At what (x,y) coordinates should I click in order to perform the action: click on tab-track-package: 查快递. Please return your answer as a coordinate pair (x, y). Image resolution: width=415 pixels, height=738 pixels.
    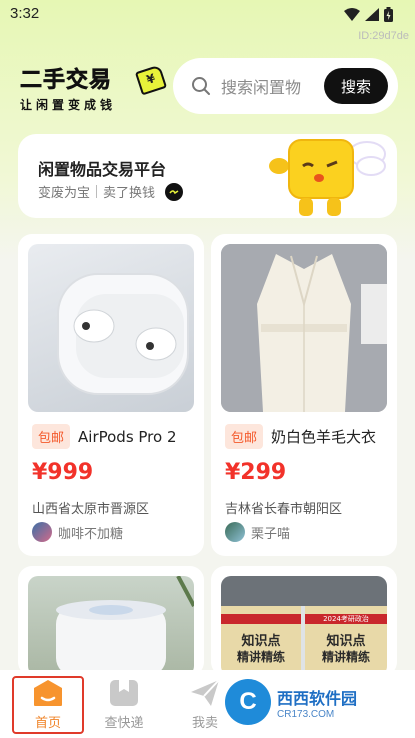
    Looking at the image, I should click on (124, 704).